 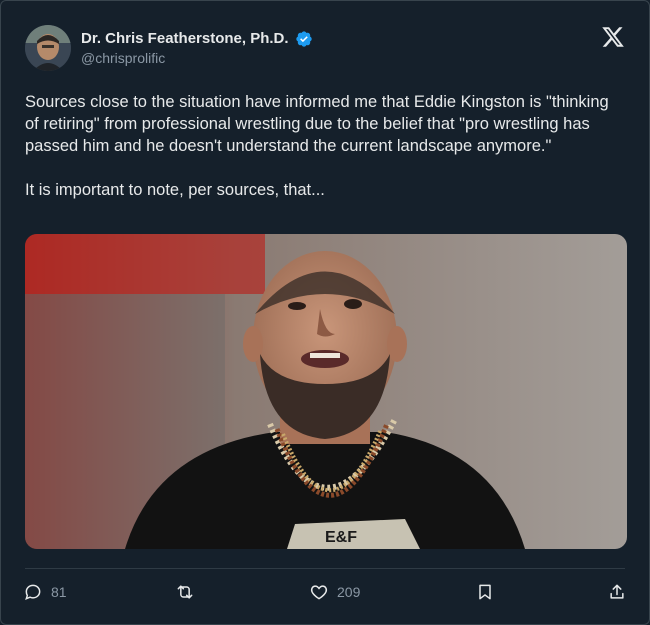 What do you see at coordinates (197, 58) in the screenshot?
I see `author-handle: @chrisprolific` at bounding box center [197, 58].